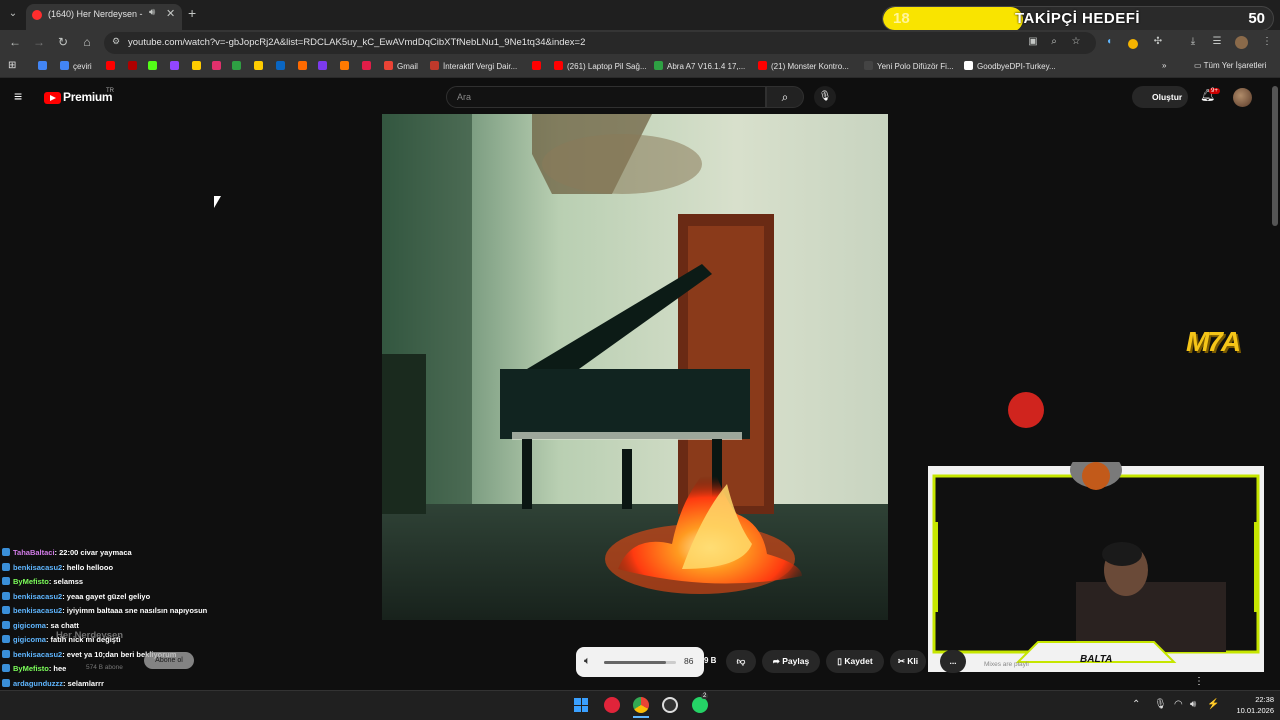 This screenshot has height=720, width=1280. I want to click on download-icon: ⤓, so click(1193, 41).